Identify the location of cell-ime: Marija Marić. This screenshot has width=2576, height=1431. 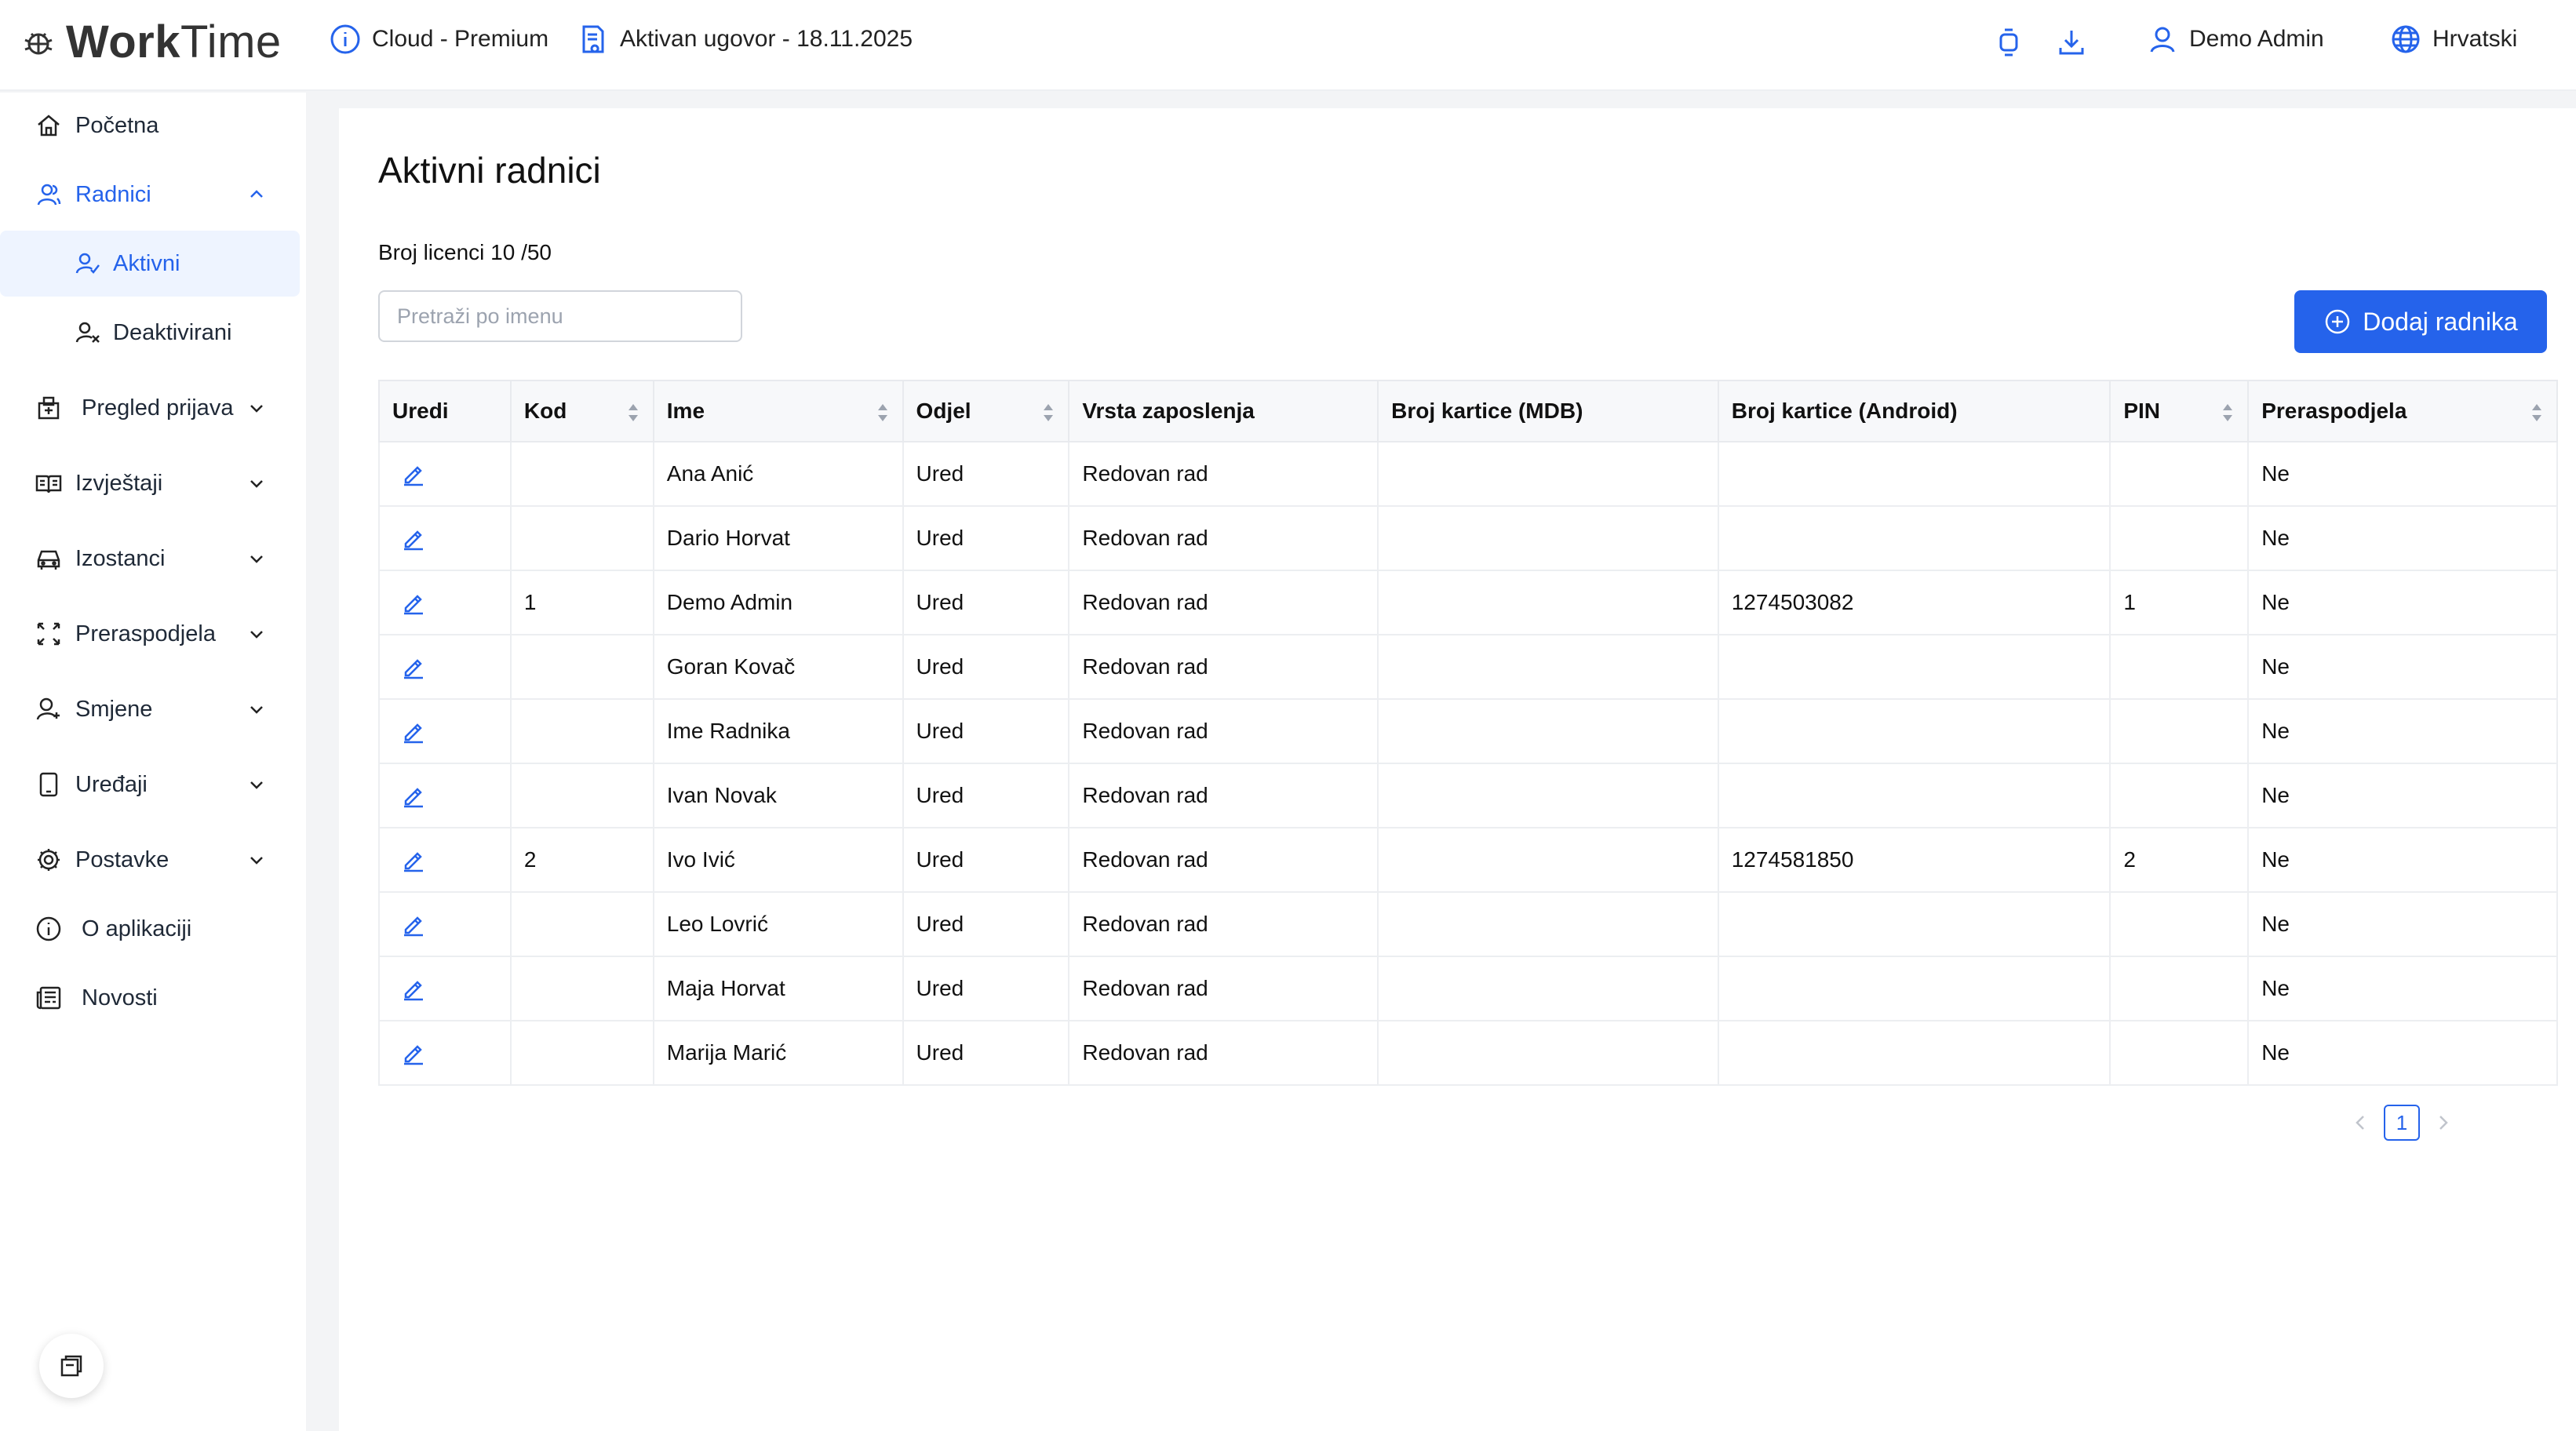
(778, 1053).